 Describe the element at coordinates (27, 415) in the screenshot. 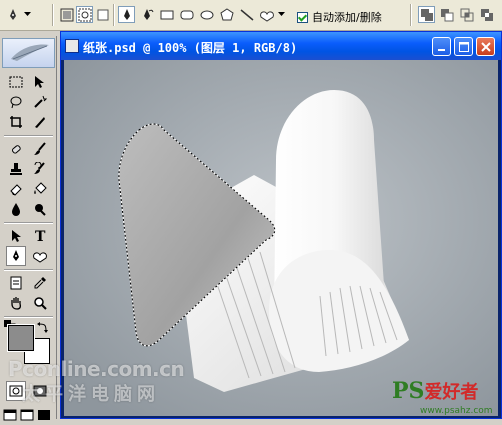

I see `screen-mode-menubar-icon` at that location.